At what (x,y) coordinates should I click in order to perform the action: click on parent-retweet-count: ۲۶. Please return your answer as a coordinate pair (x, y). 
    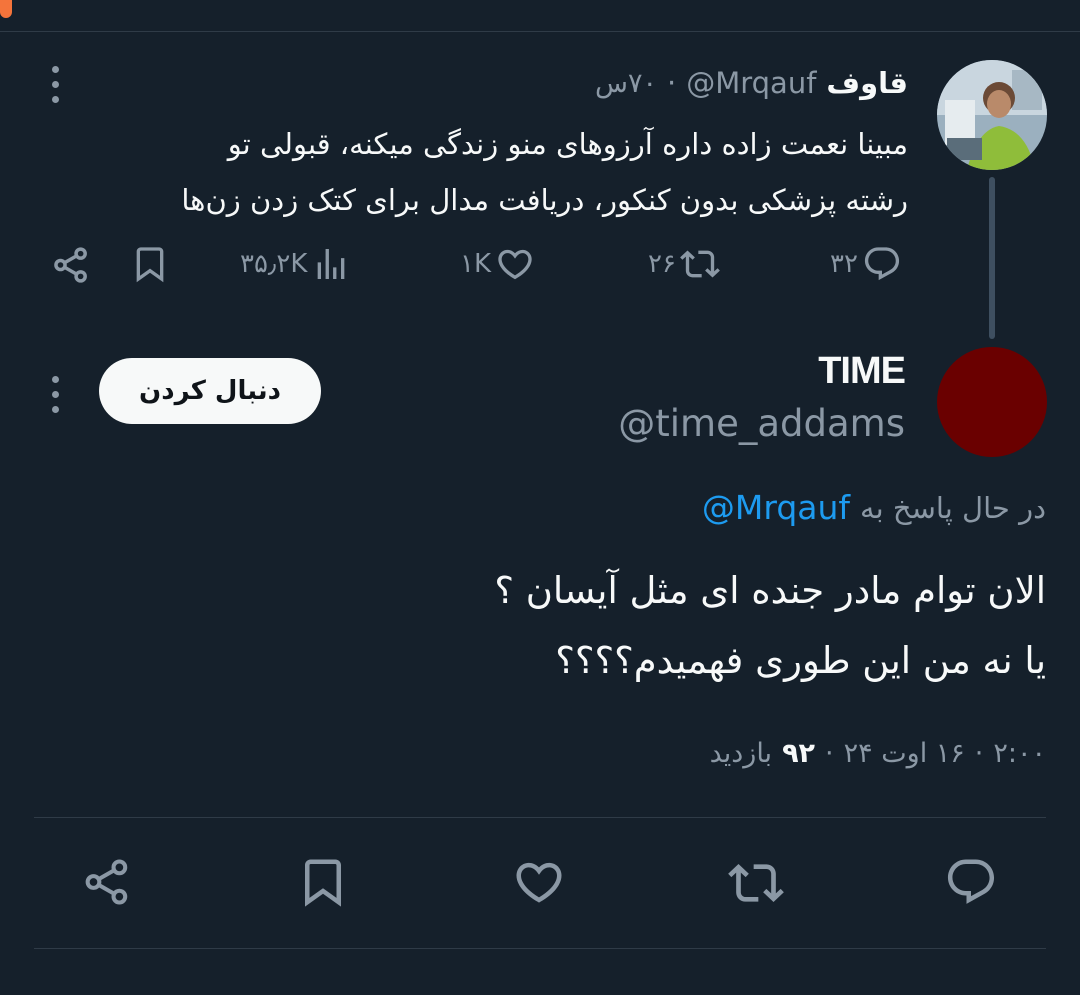
    Looking at the image, I should click on (662, 264).